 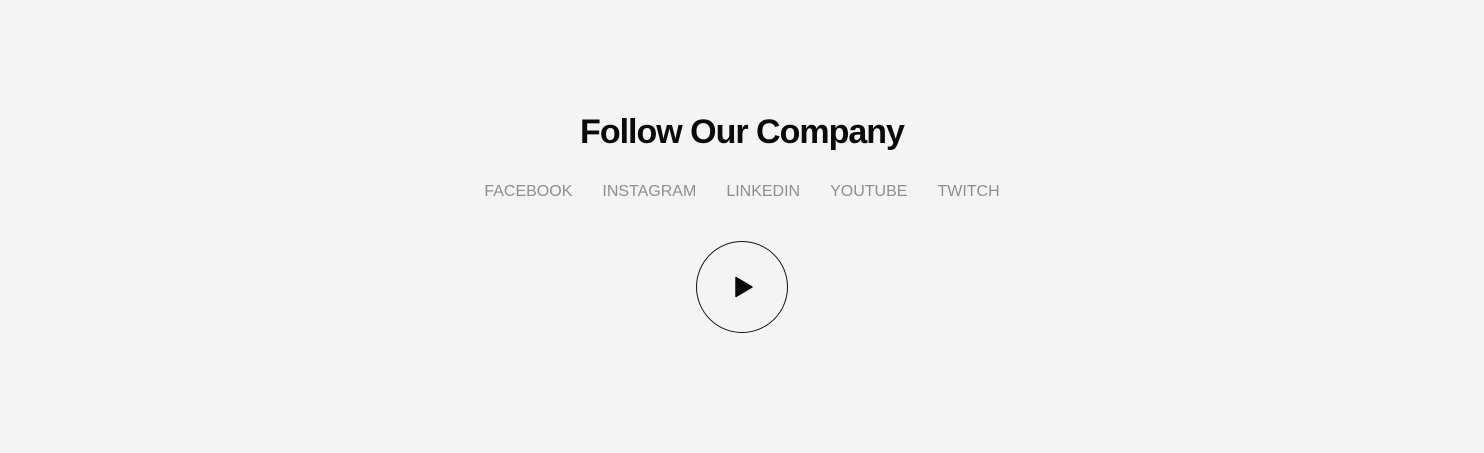 What do you see at coordinates (528, 192) in the screenshot?
I see `facebook-link: FACEBOOK` at bounding box center [528, 192].